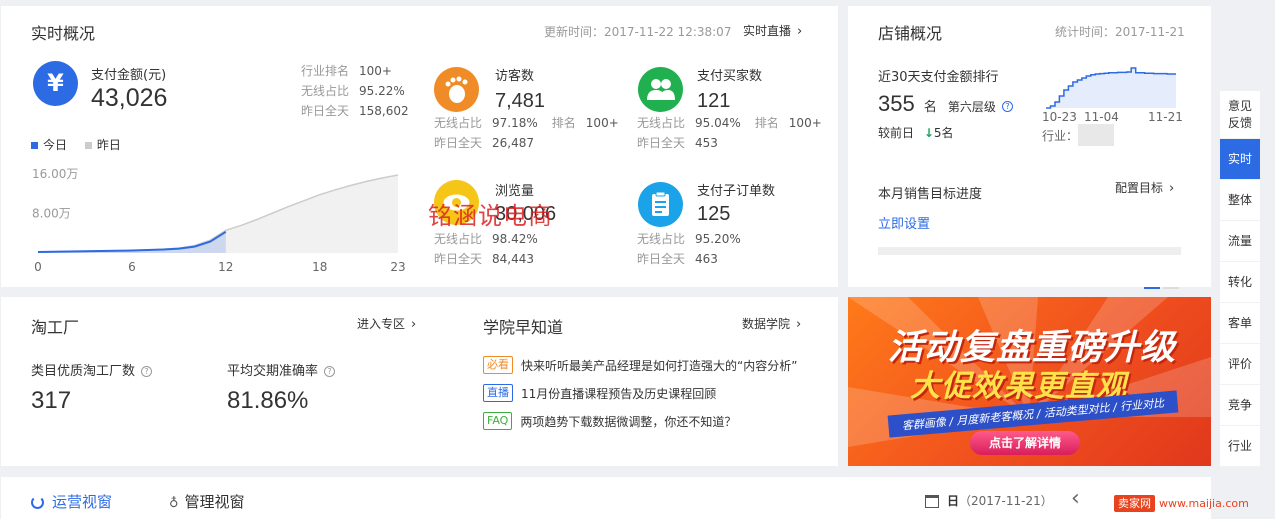 The image size is (1275, 519). I want to click on sidebar-item-realtime: 实时, so click(1240, 159).